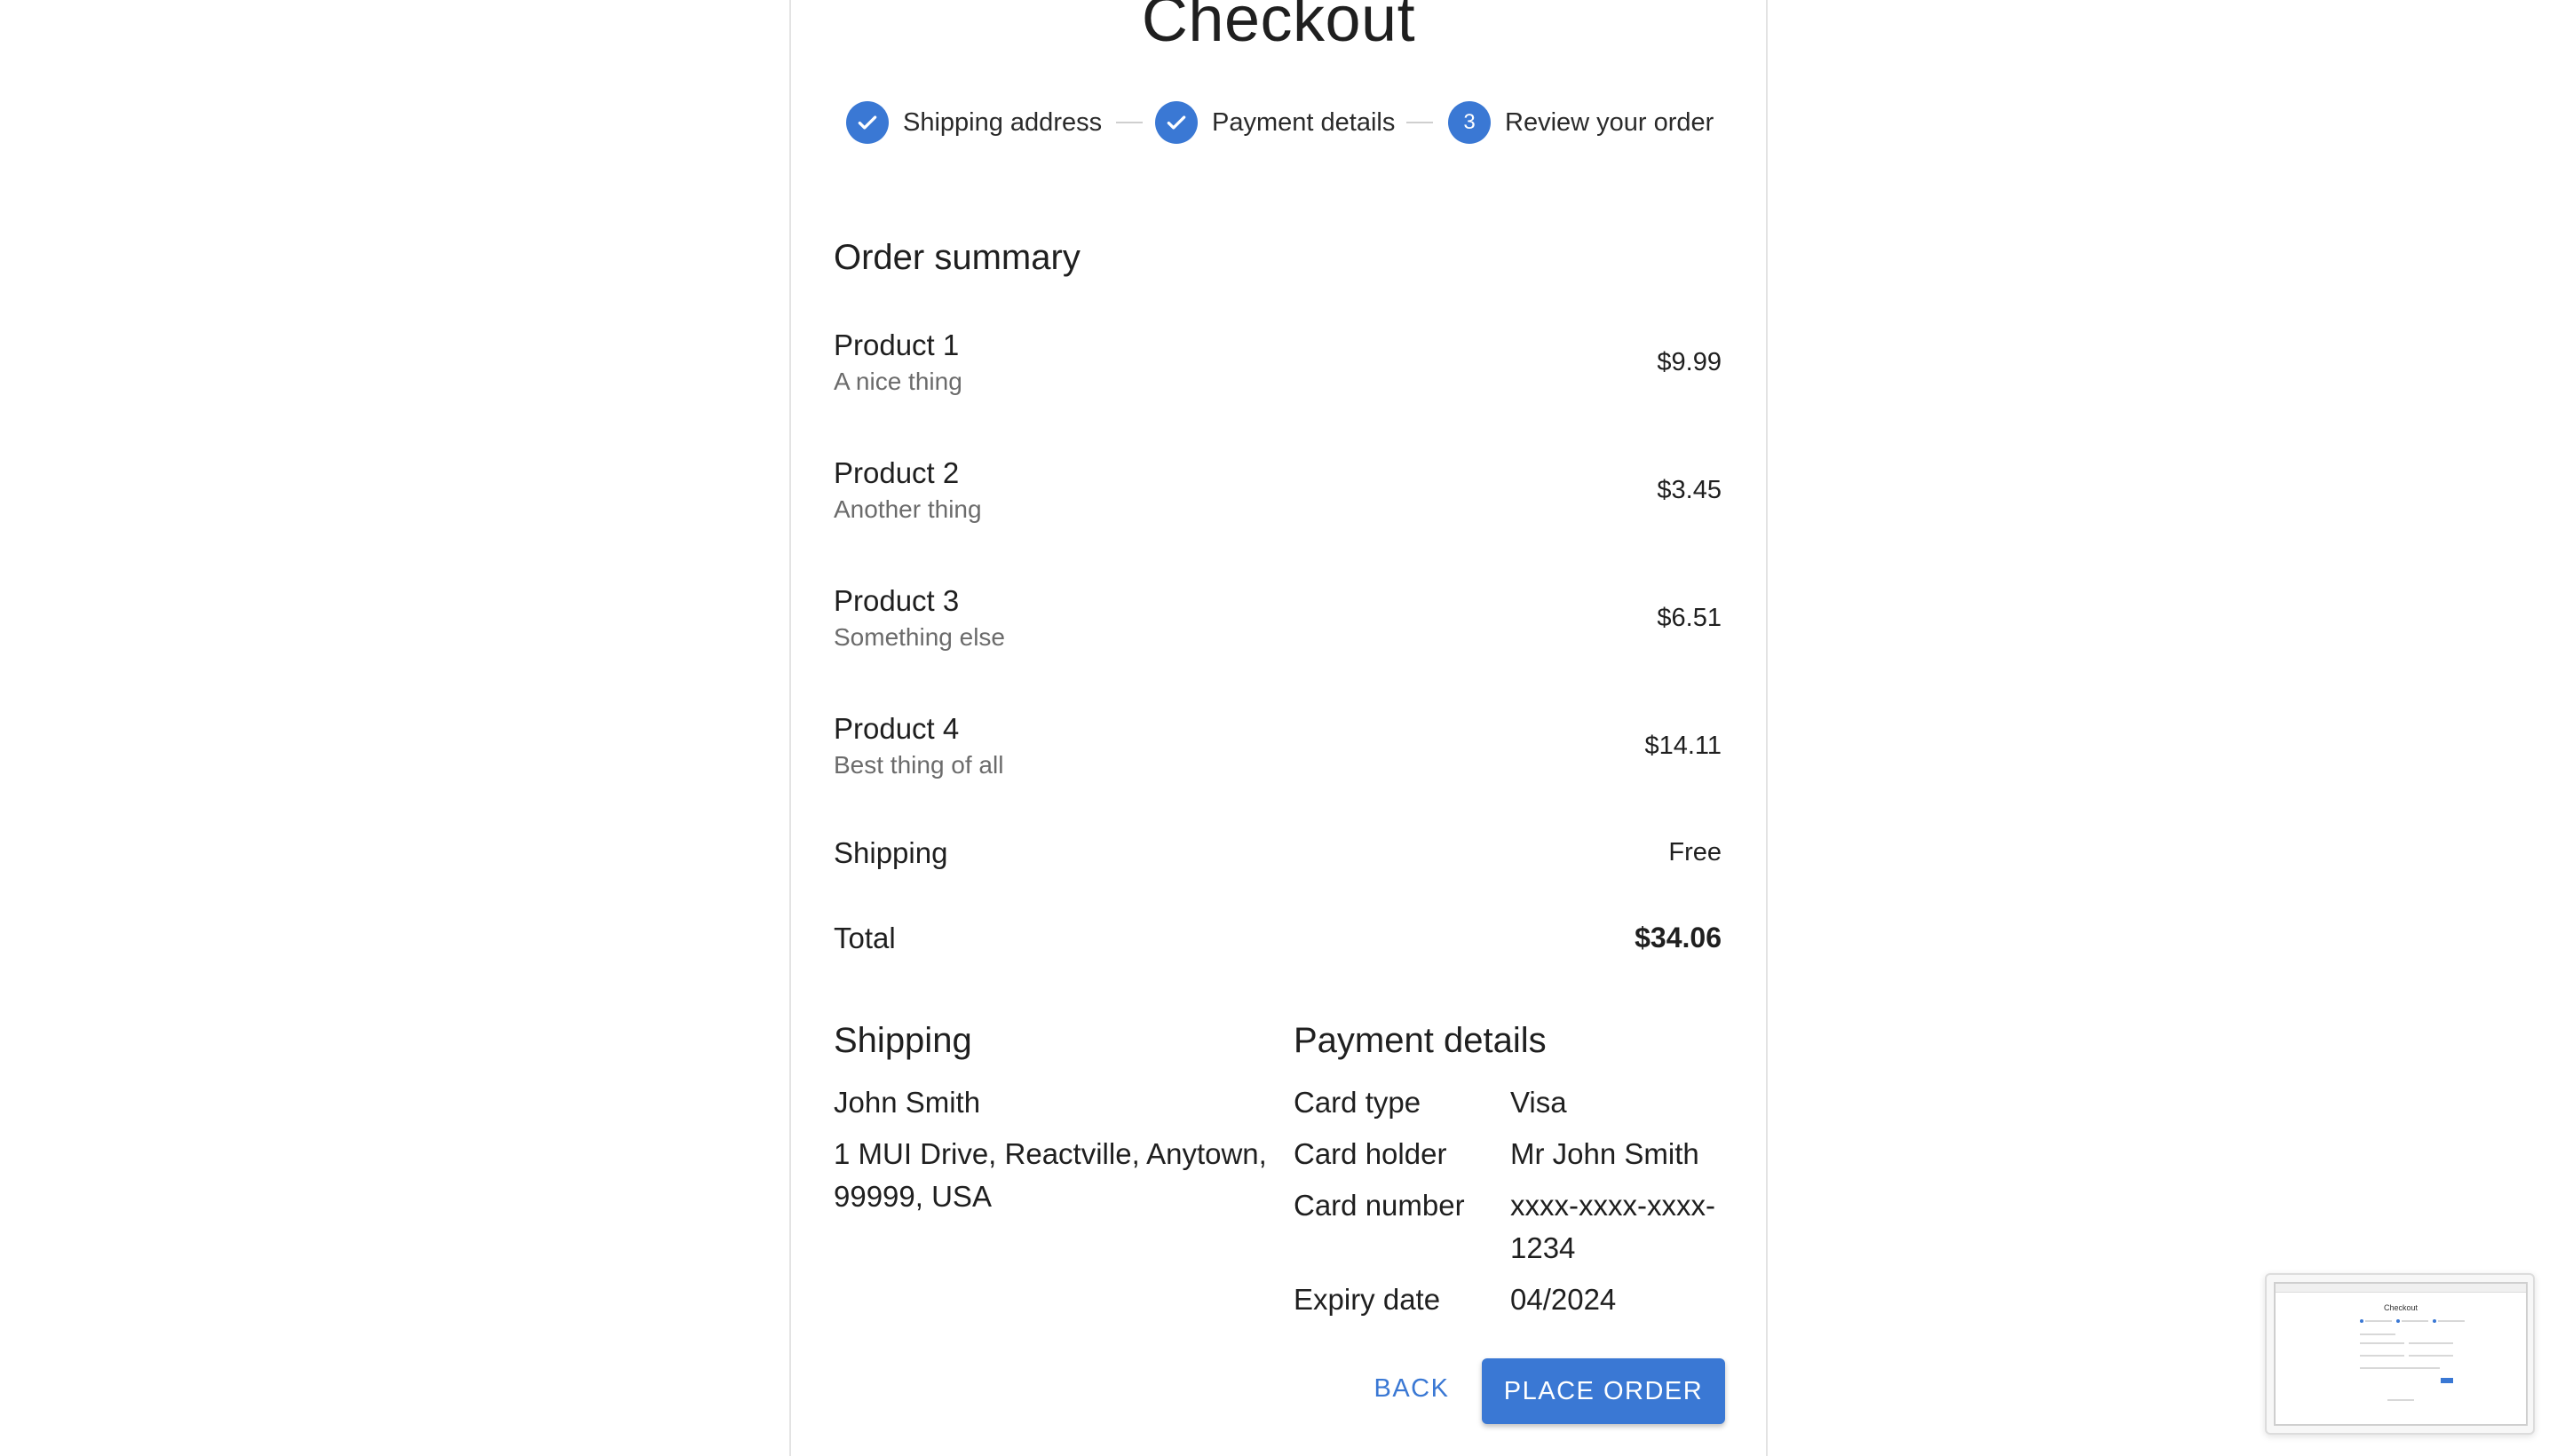 The image size is (2557, 1456). Describe the element at coordinates (2447, 1380) in the screenshot. I see `thumbnail-button` at that location.